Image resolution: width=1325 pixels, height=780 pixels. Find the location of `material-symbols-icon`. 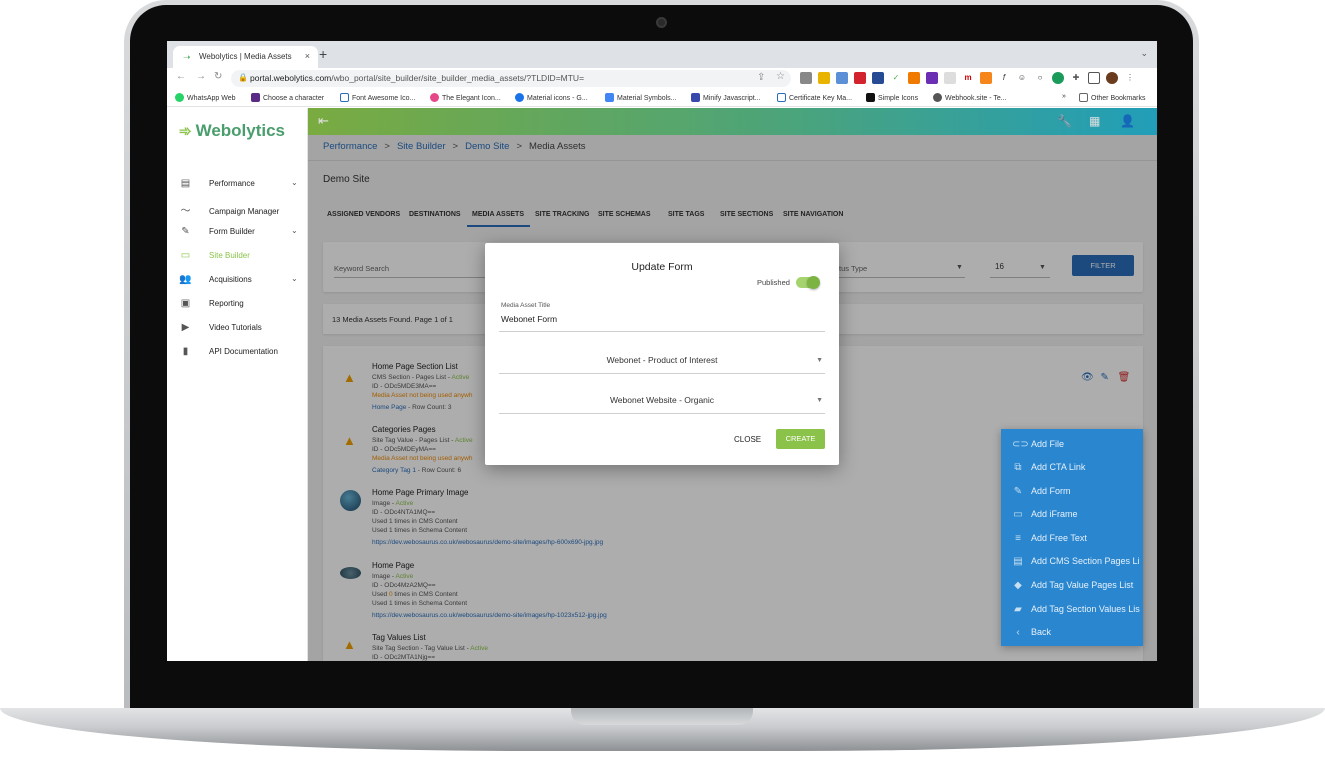

material-symbols-icon is located at coordinates (609, 97).